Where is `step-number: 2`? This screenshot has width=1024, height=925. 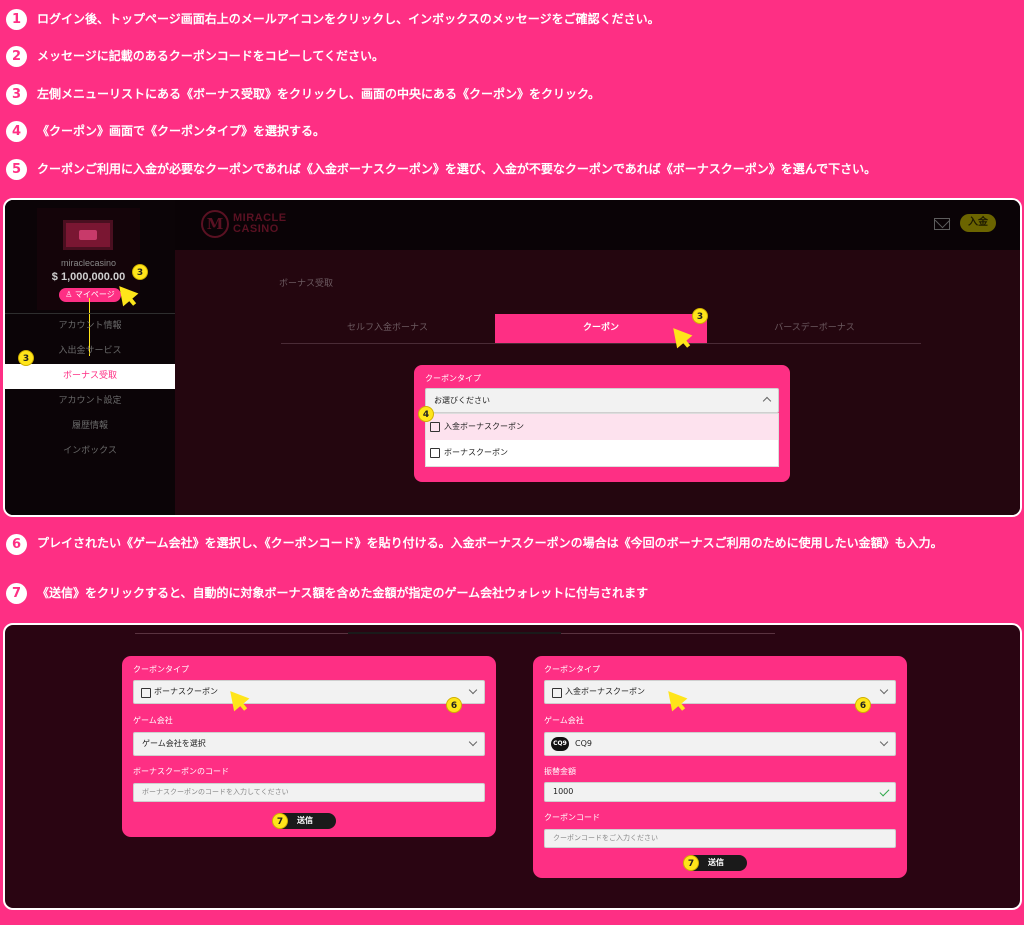 step-number: 2 is located at coordinates (16, 56).